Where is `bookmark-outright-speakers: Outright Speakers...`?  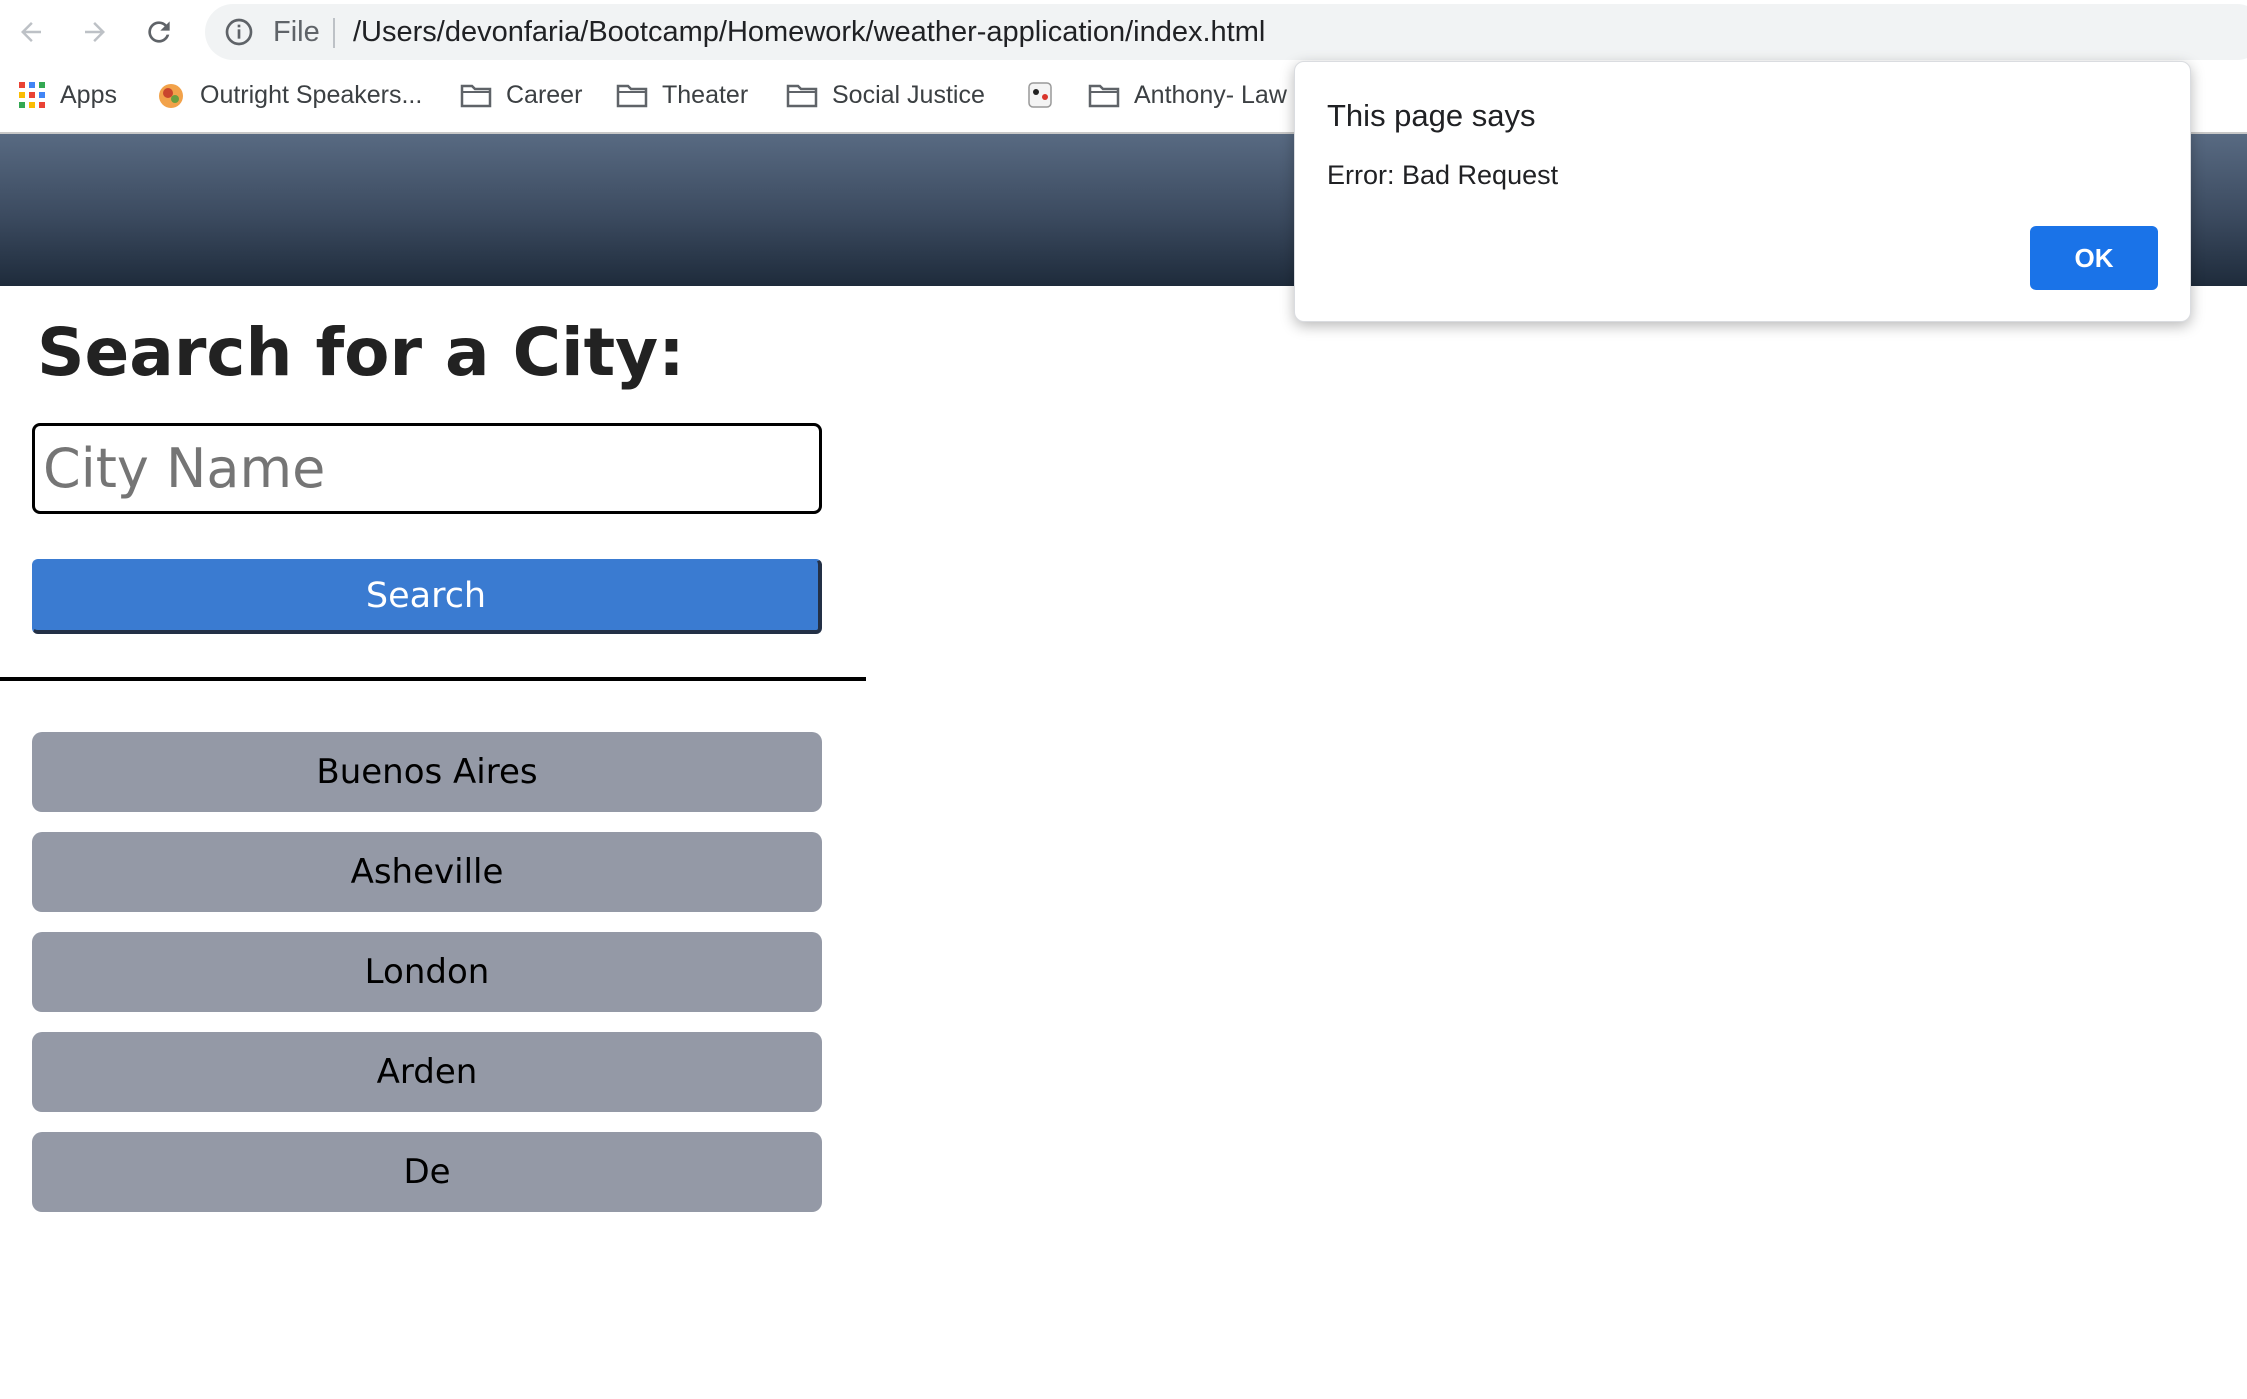 bookmark-outright-speakers: Outright Speakers... is located at coordinates (289, 95).